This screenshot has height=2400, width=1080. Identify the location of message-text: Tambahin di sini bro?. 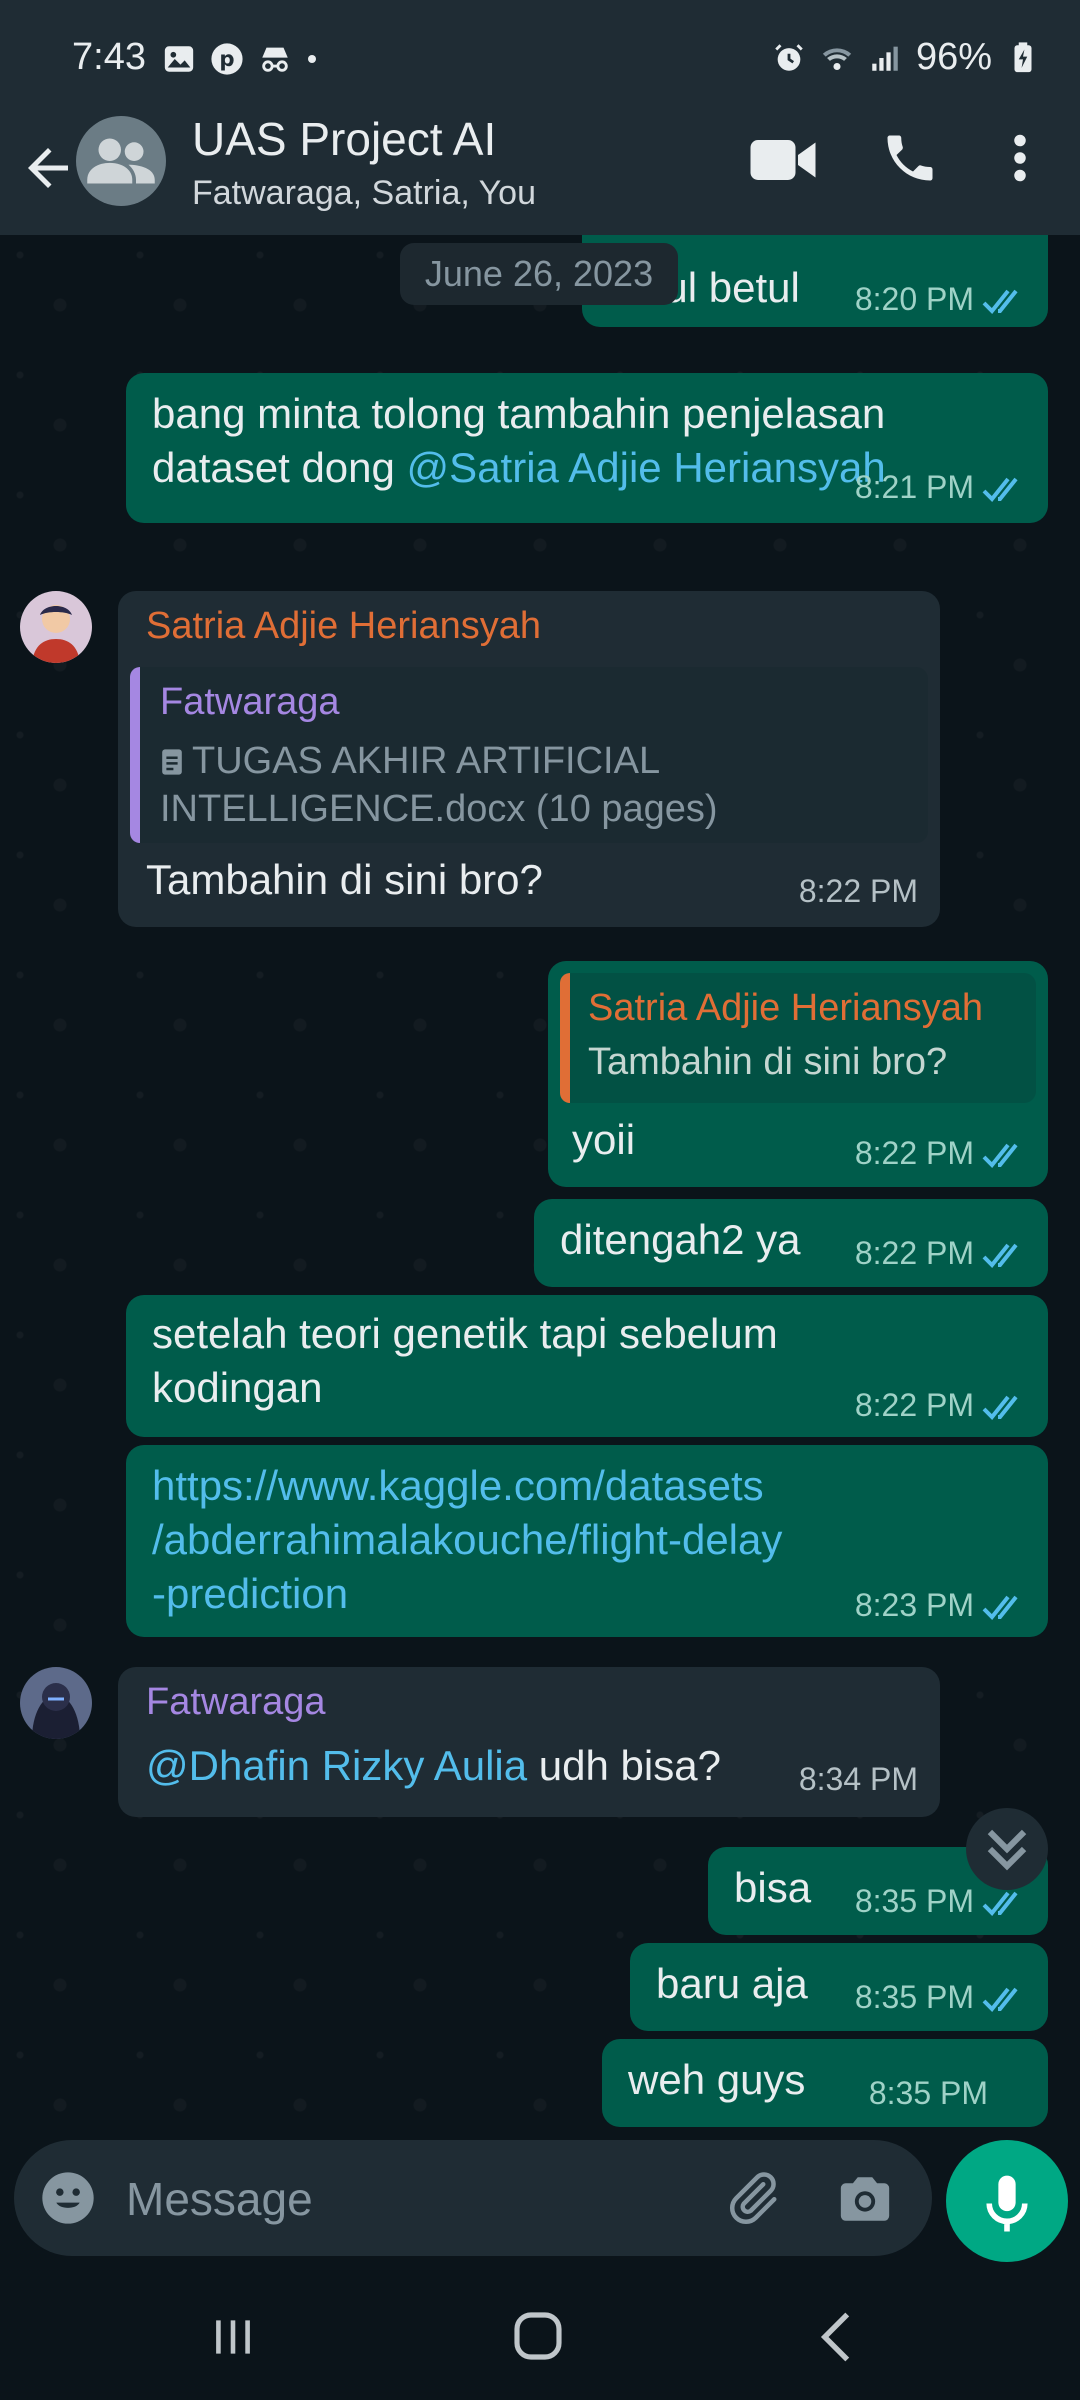
(344, 879).